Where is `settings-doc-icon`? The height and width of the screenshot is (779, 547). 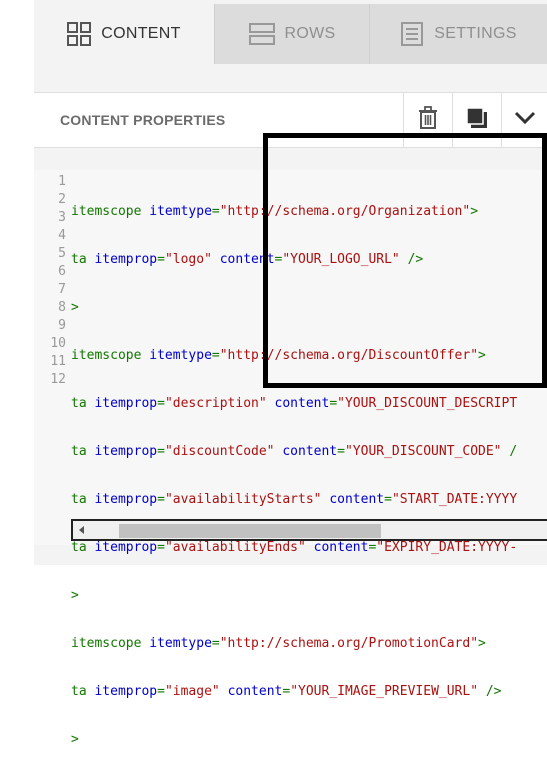 settings-doc-icon is located at coordinates (412, 34).